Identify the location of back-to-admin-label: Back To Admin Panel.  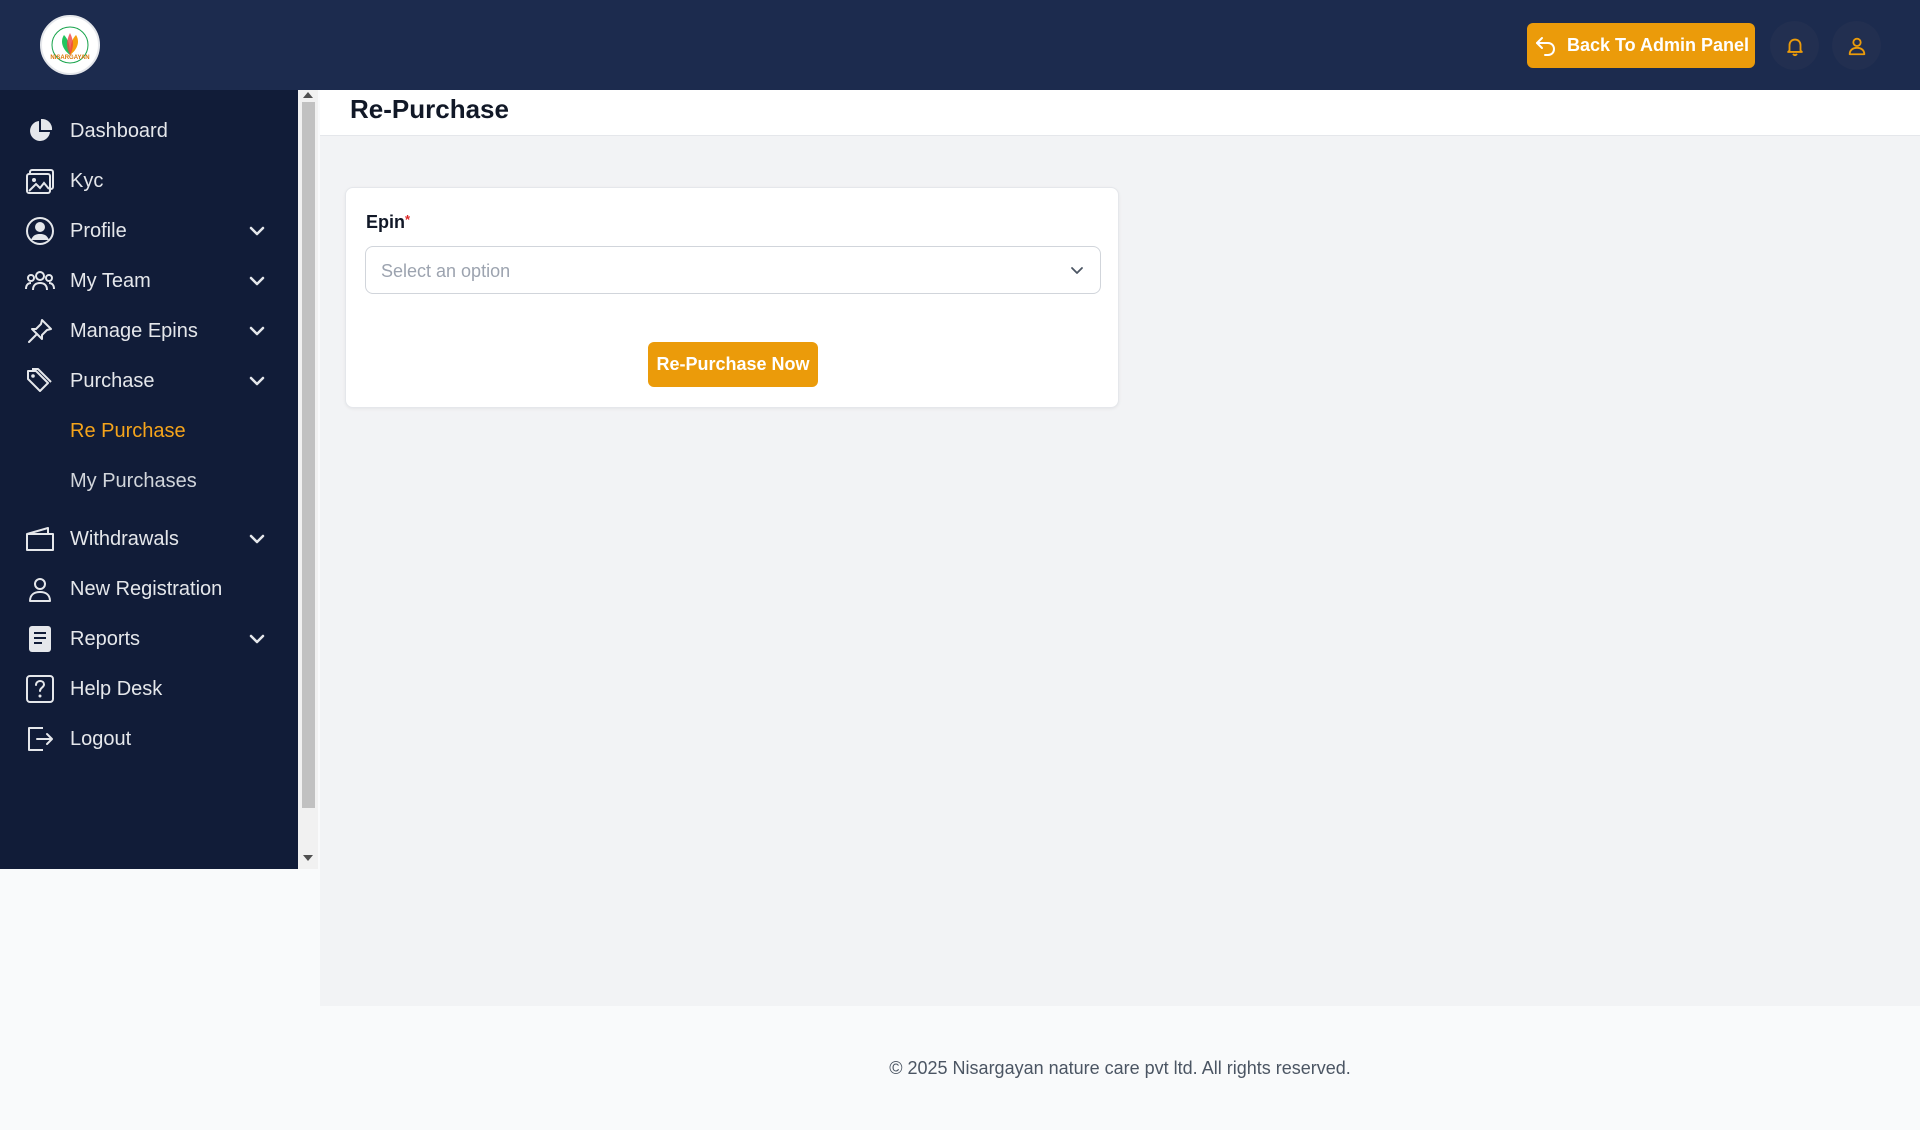
(1658, 45).